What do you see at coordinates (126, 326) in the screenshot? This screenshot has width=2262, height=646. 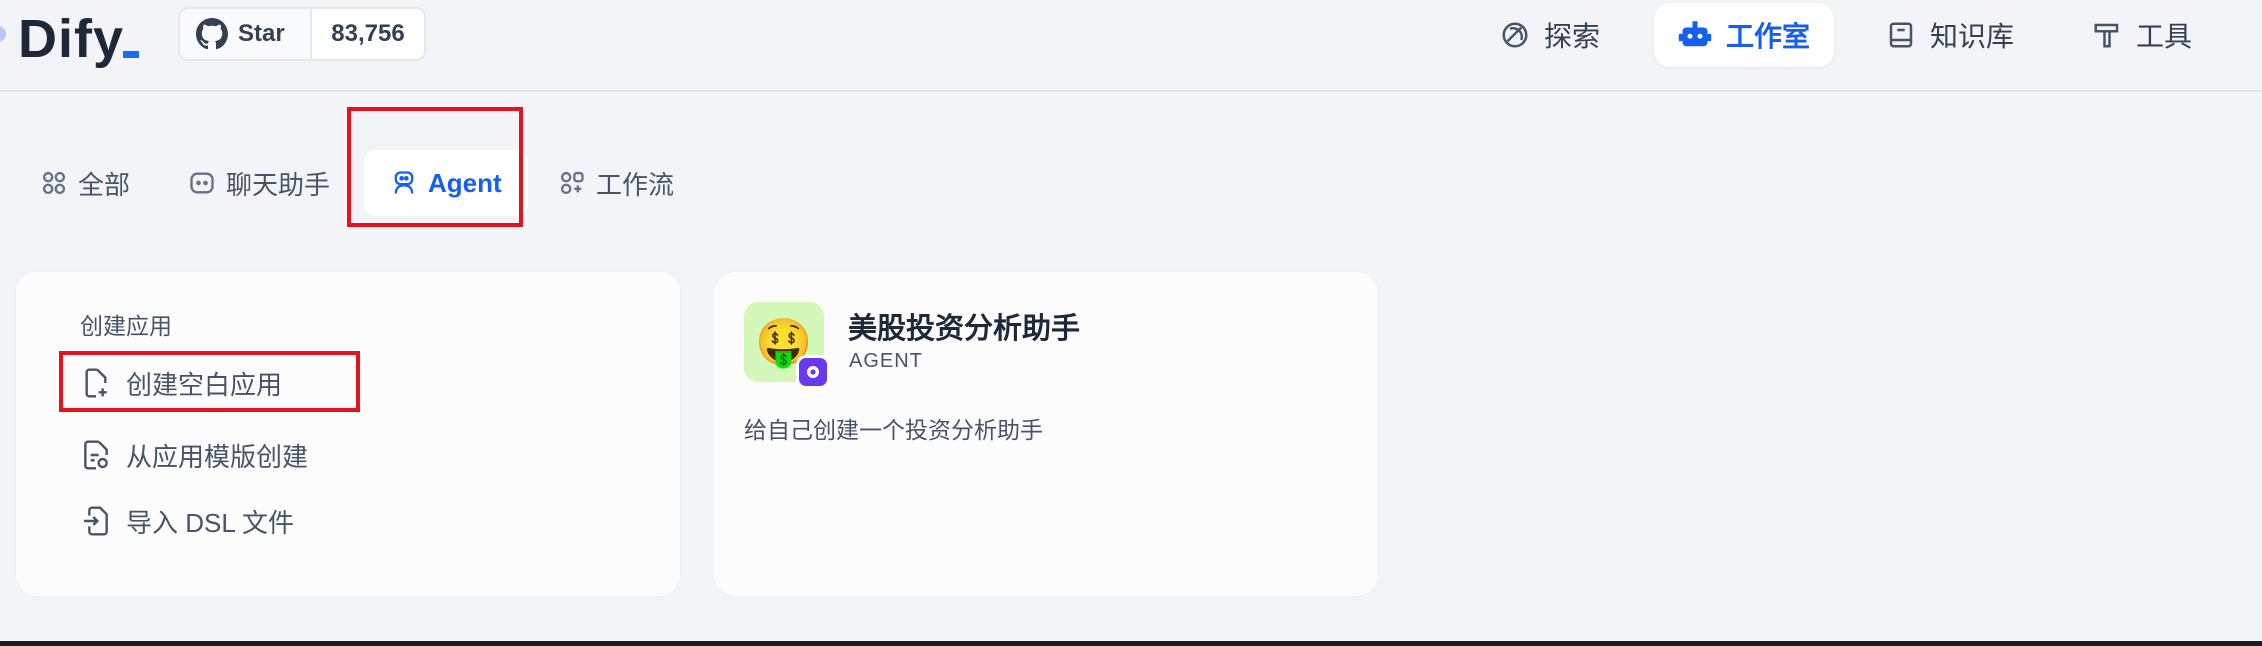 I see `create-app-title: 创建应用` at bounding box center [126, 326].